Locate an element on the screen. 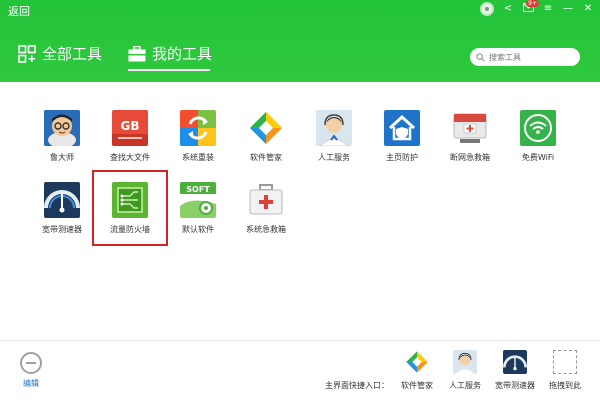 The image size is (600, 400). edit-button: 编辑 is located at coordinates (31, 370).